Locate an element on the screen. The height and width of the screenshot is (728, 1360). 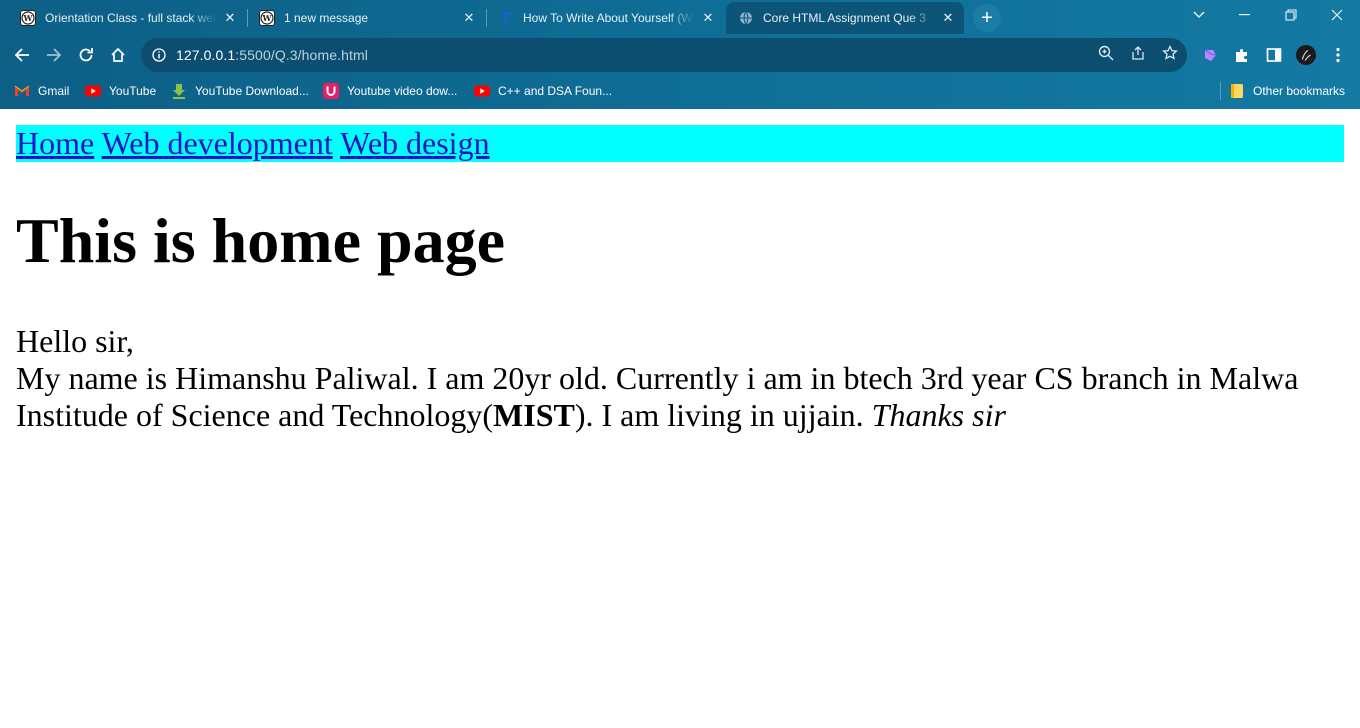
site-info-icon is located at coordinates (159, 55).